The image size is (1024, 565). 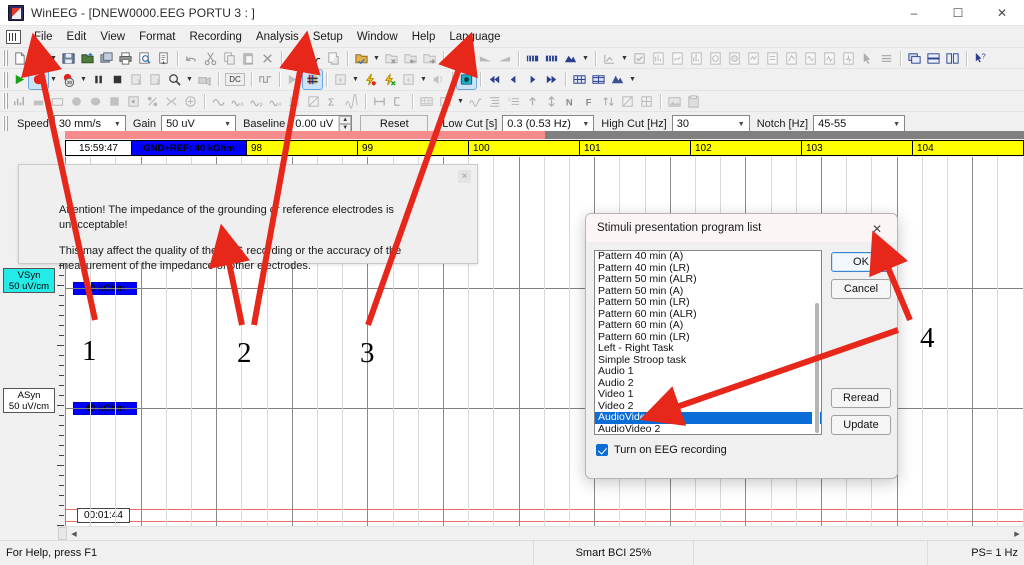 I want to click on menu-view: View, so click(x=112, y=37).